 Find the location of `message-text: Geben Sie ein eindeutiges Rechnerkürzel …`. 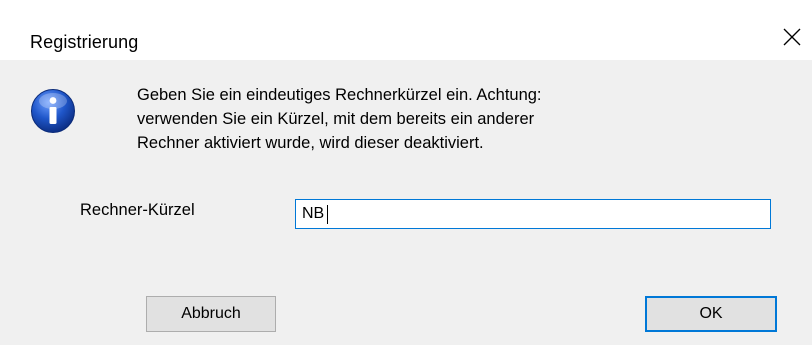

message-text: Geben Sie ein eindeutiges Rechnerkürzel … is located at coordinates (417, 119).